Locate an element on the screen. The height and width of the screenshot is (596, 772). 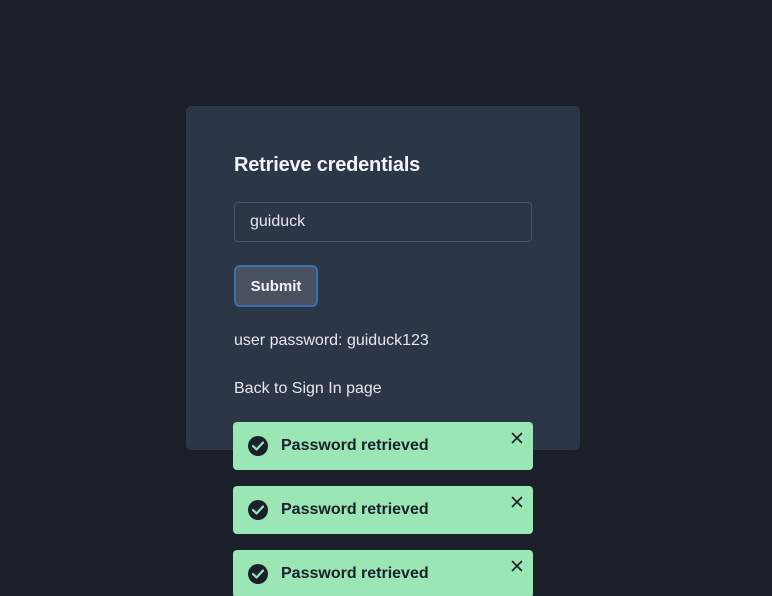
submit-button: Submit is located at coordinates (276, 286).